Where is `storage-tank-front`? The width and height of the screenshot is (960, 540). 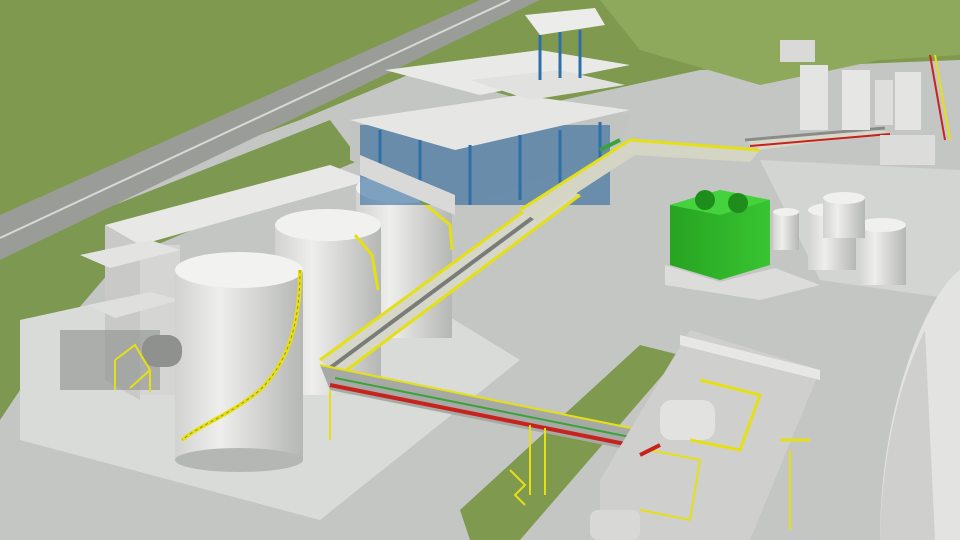
storage-tank-front is located at coordinates (239, 362).